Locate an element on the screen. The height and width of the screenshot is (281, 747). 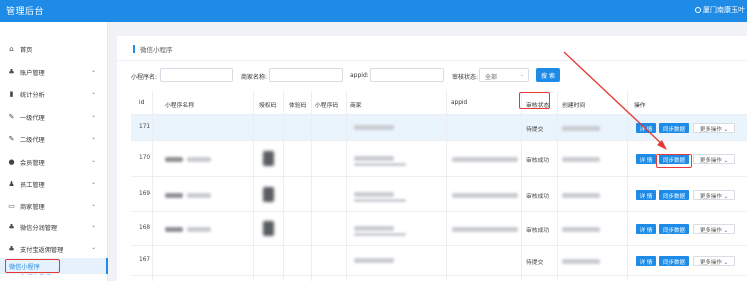
staff-icon: ♟ is located at coordinates (11, 183).